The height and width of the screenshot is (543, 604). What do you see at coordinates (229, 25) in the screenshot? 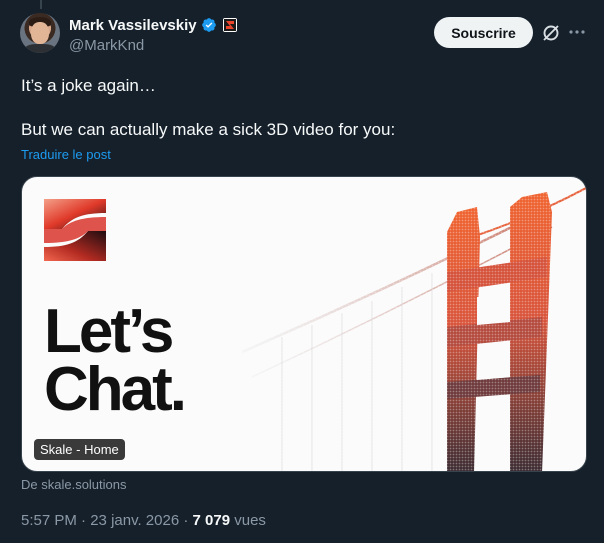
I see `skale-affiliate-icon` at bounding box center [229, 25].